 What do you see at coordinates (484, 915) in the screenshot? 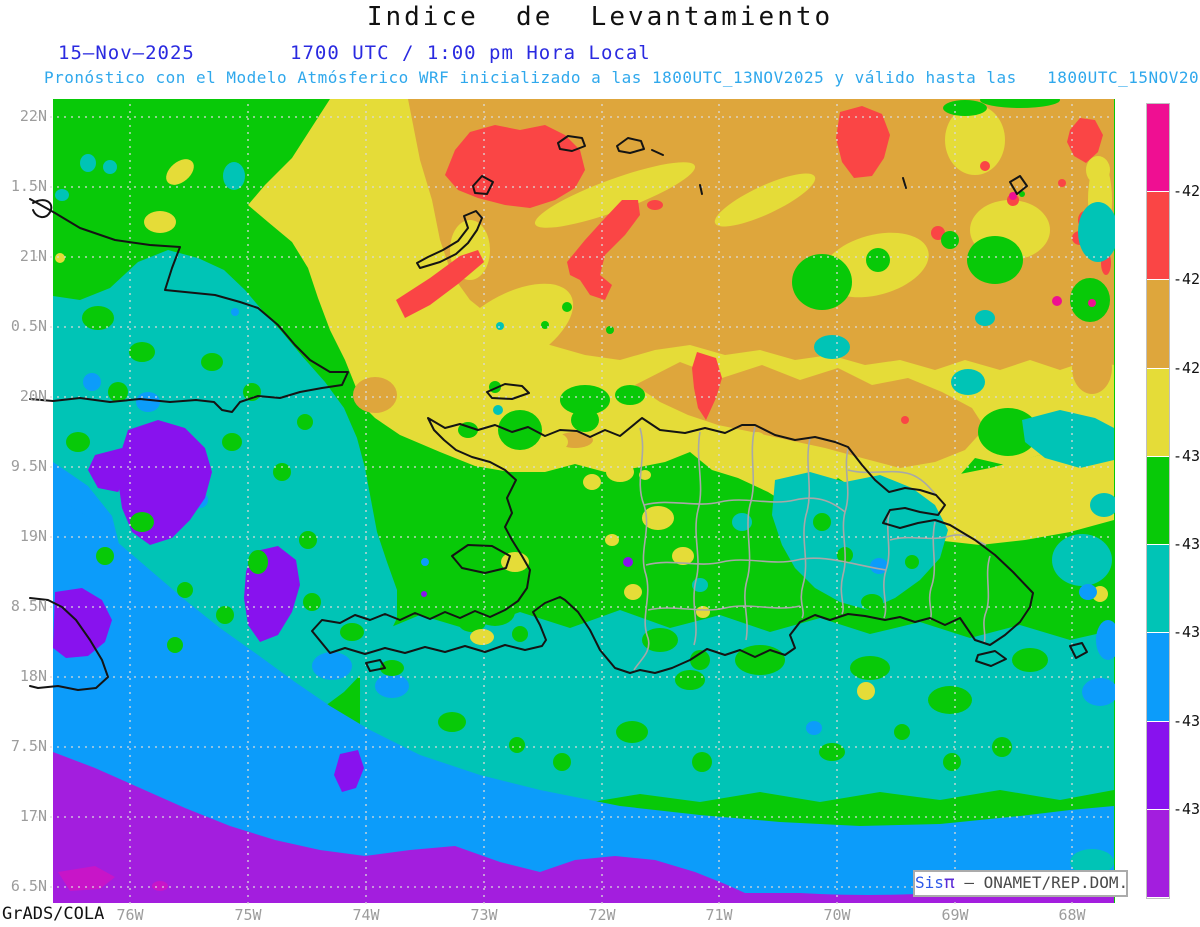
I see `lon-tick-label: 73W` at bounding box center [484, 915].